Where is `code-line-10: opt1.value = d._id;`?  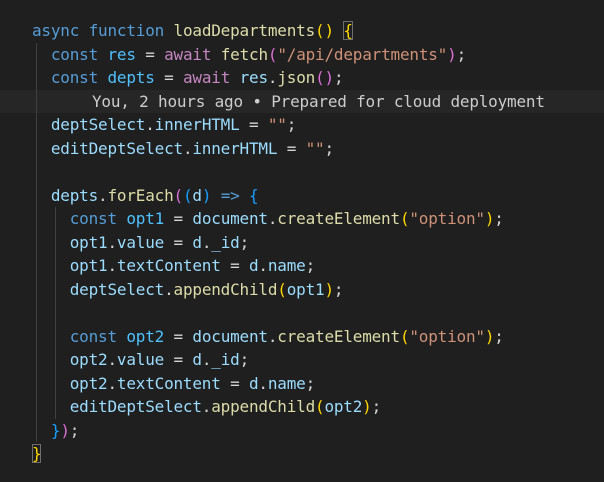 code-line-10: opt1.value = d._id; is located at coordinates (302, 242).